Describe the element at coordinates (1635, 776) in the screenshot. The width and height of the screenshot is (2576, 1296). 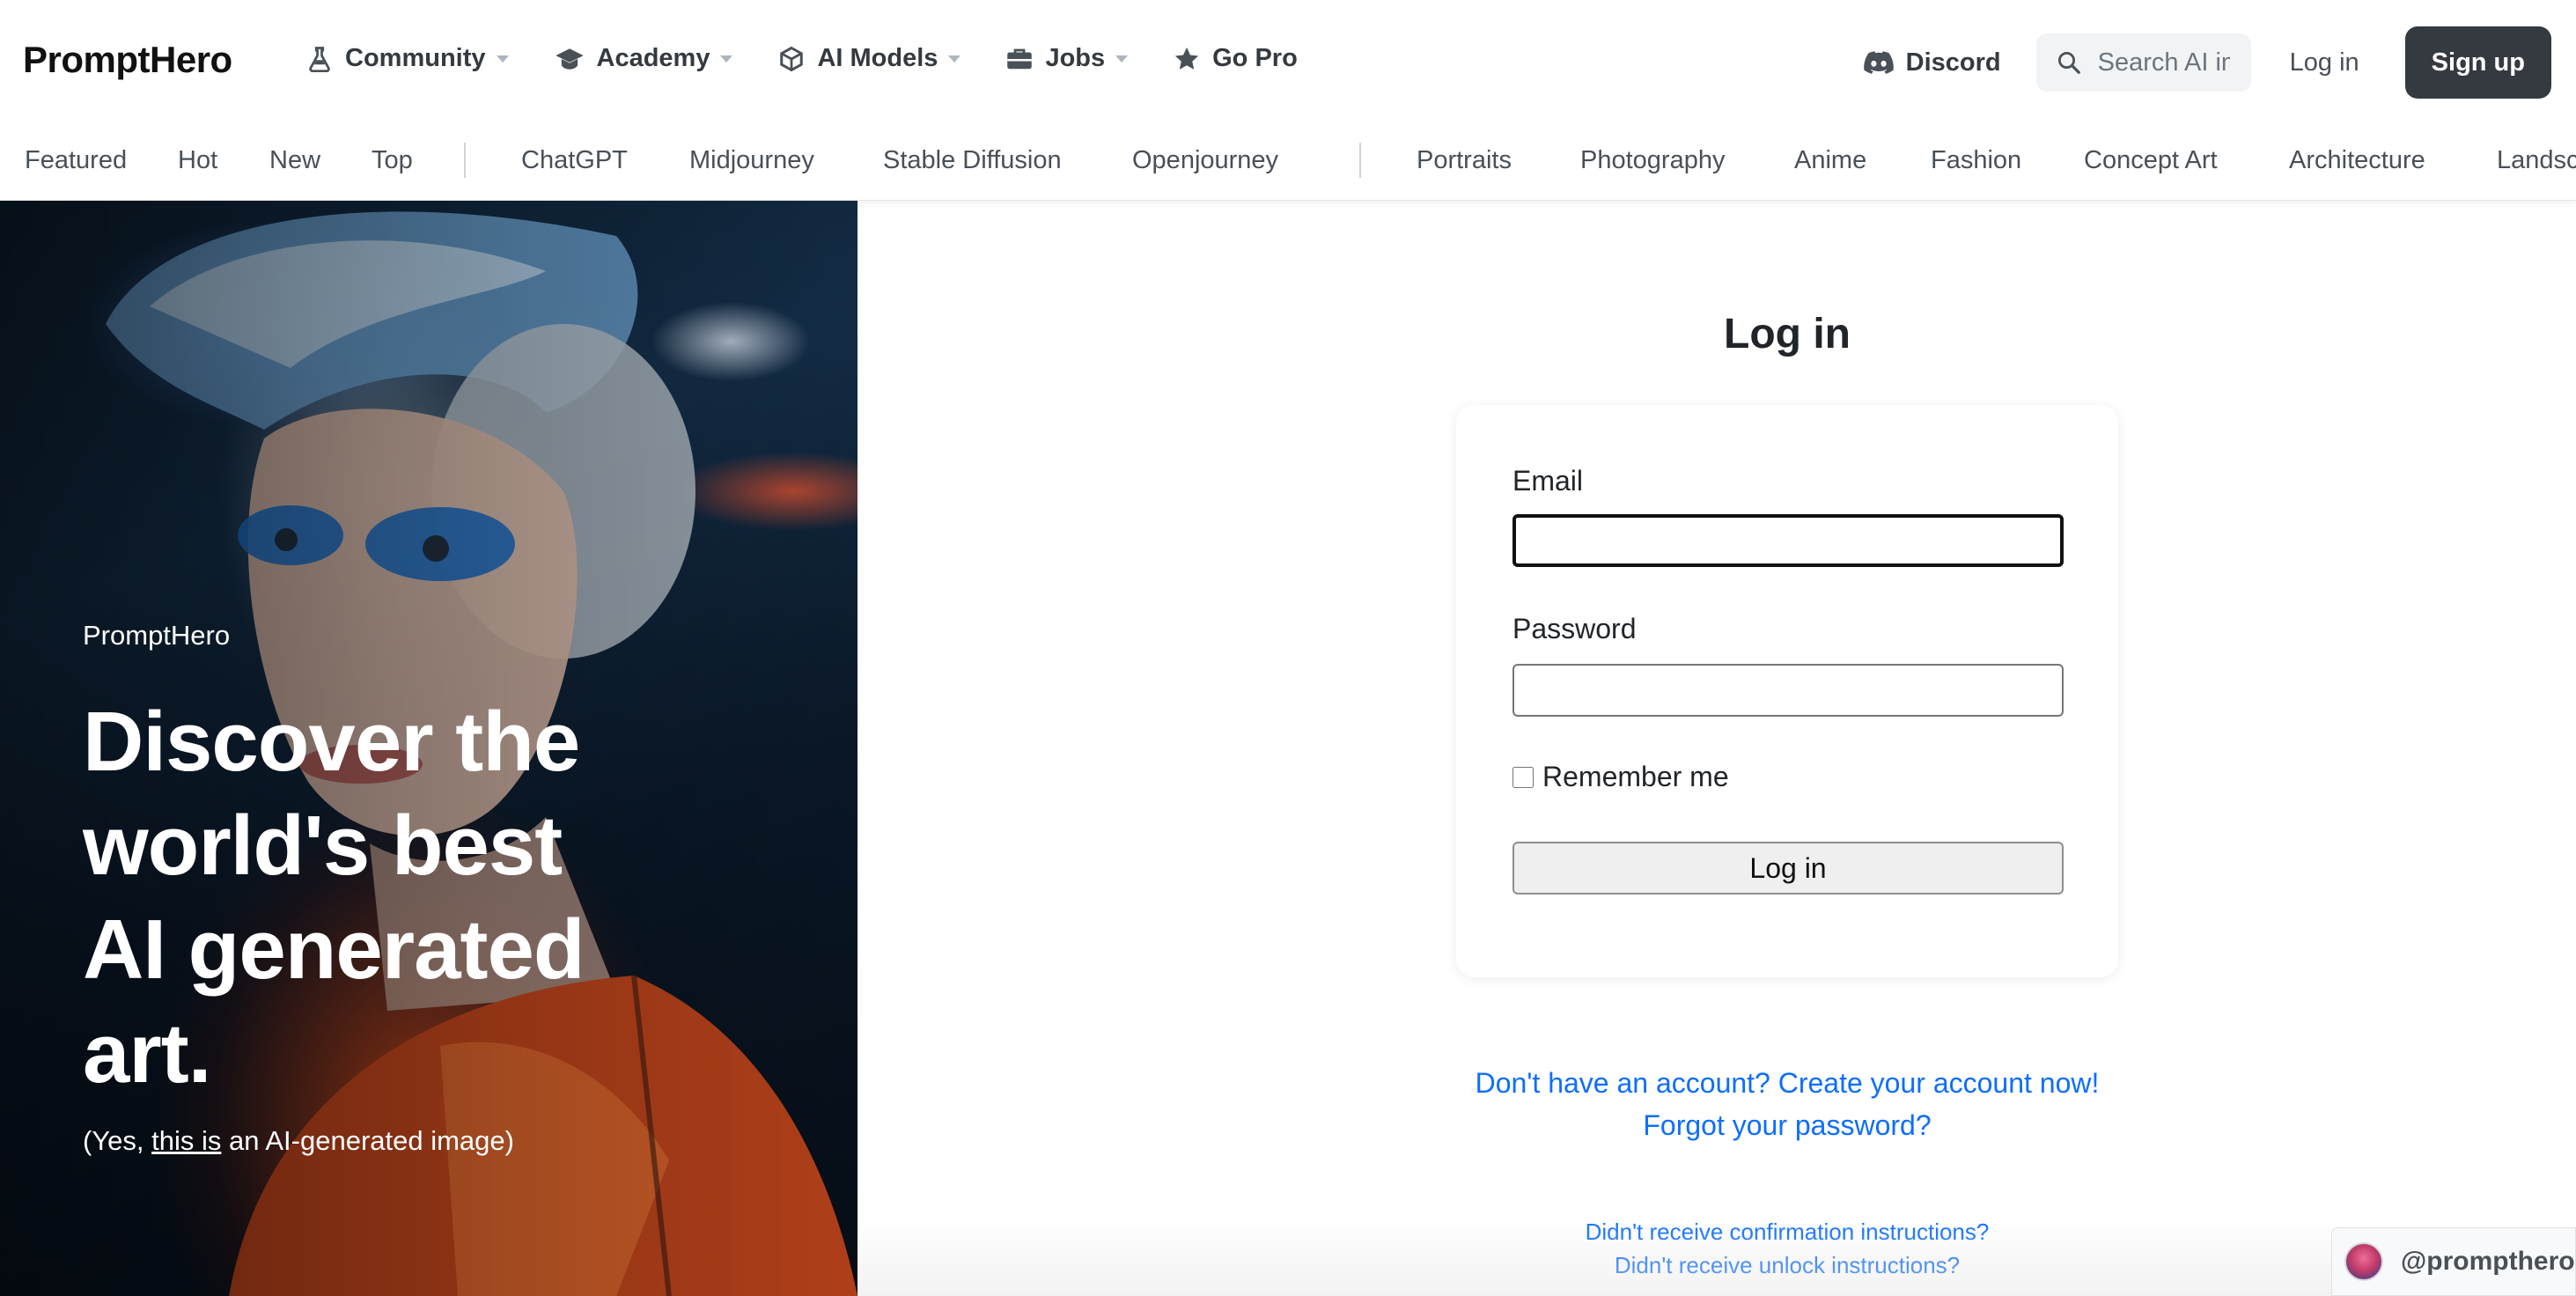
I see `remember-me-label: Remember me` at that location.